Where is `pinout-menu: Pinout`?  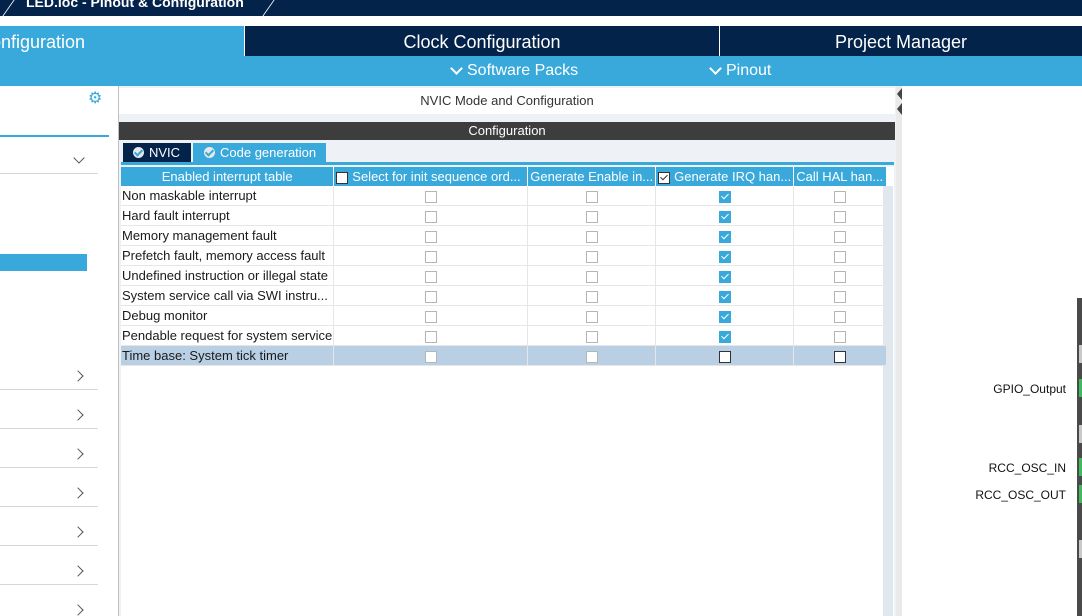 pinout-menu: Pinout is located at coordinates (740, 71).